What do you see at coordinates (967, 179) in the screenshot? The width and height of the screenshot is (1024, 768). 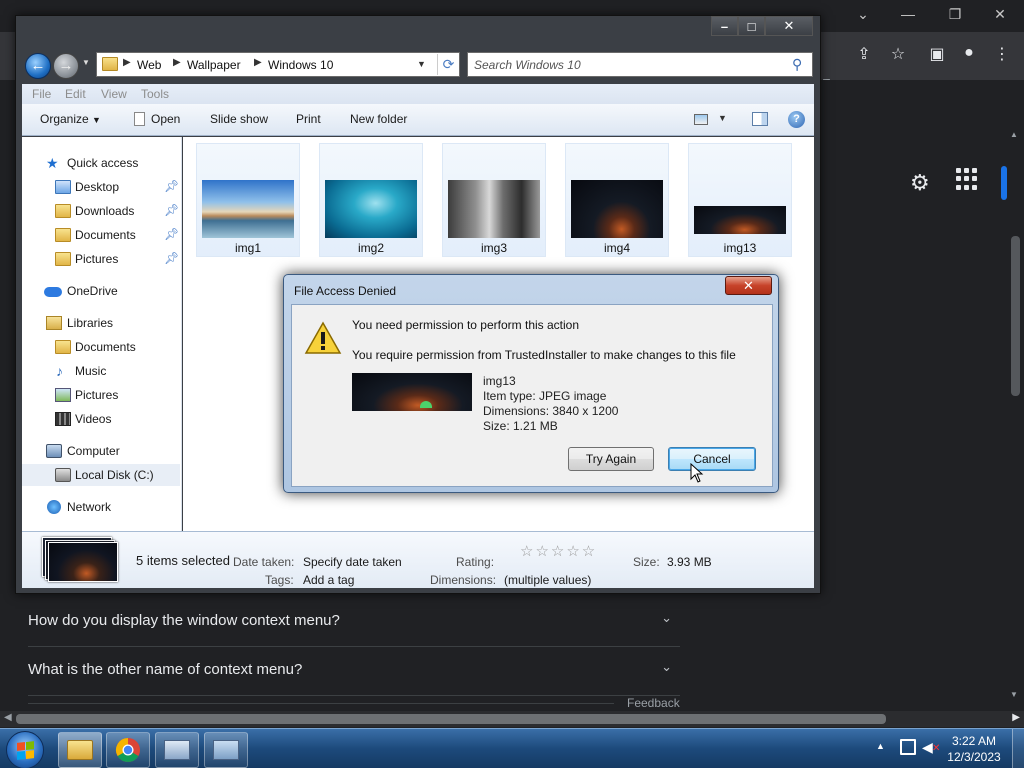 I see `apps-grid-icon` at bounding box center [967, 179].